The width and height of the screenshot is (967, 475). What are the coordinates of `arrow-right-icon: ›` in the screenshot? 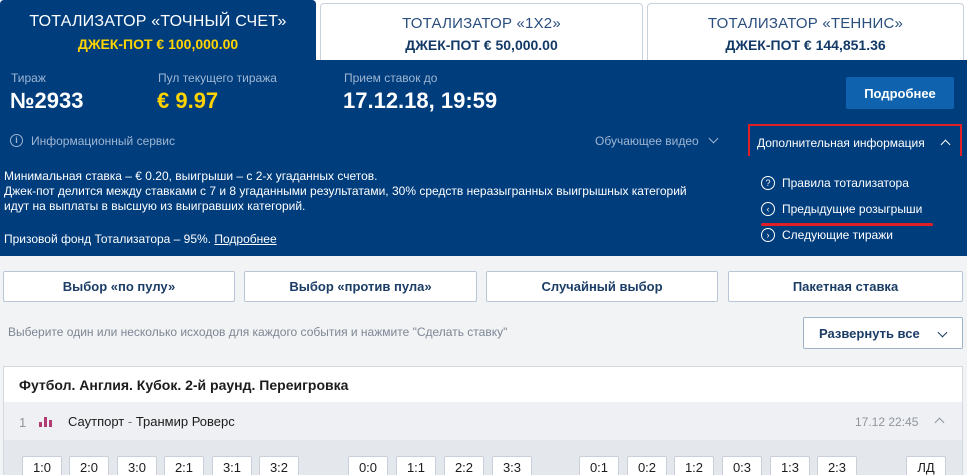 It's located at (768, 235).